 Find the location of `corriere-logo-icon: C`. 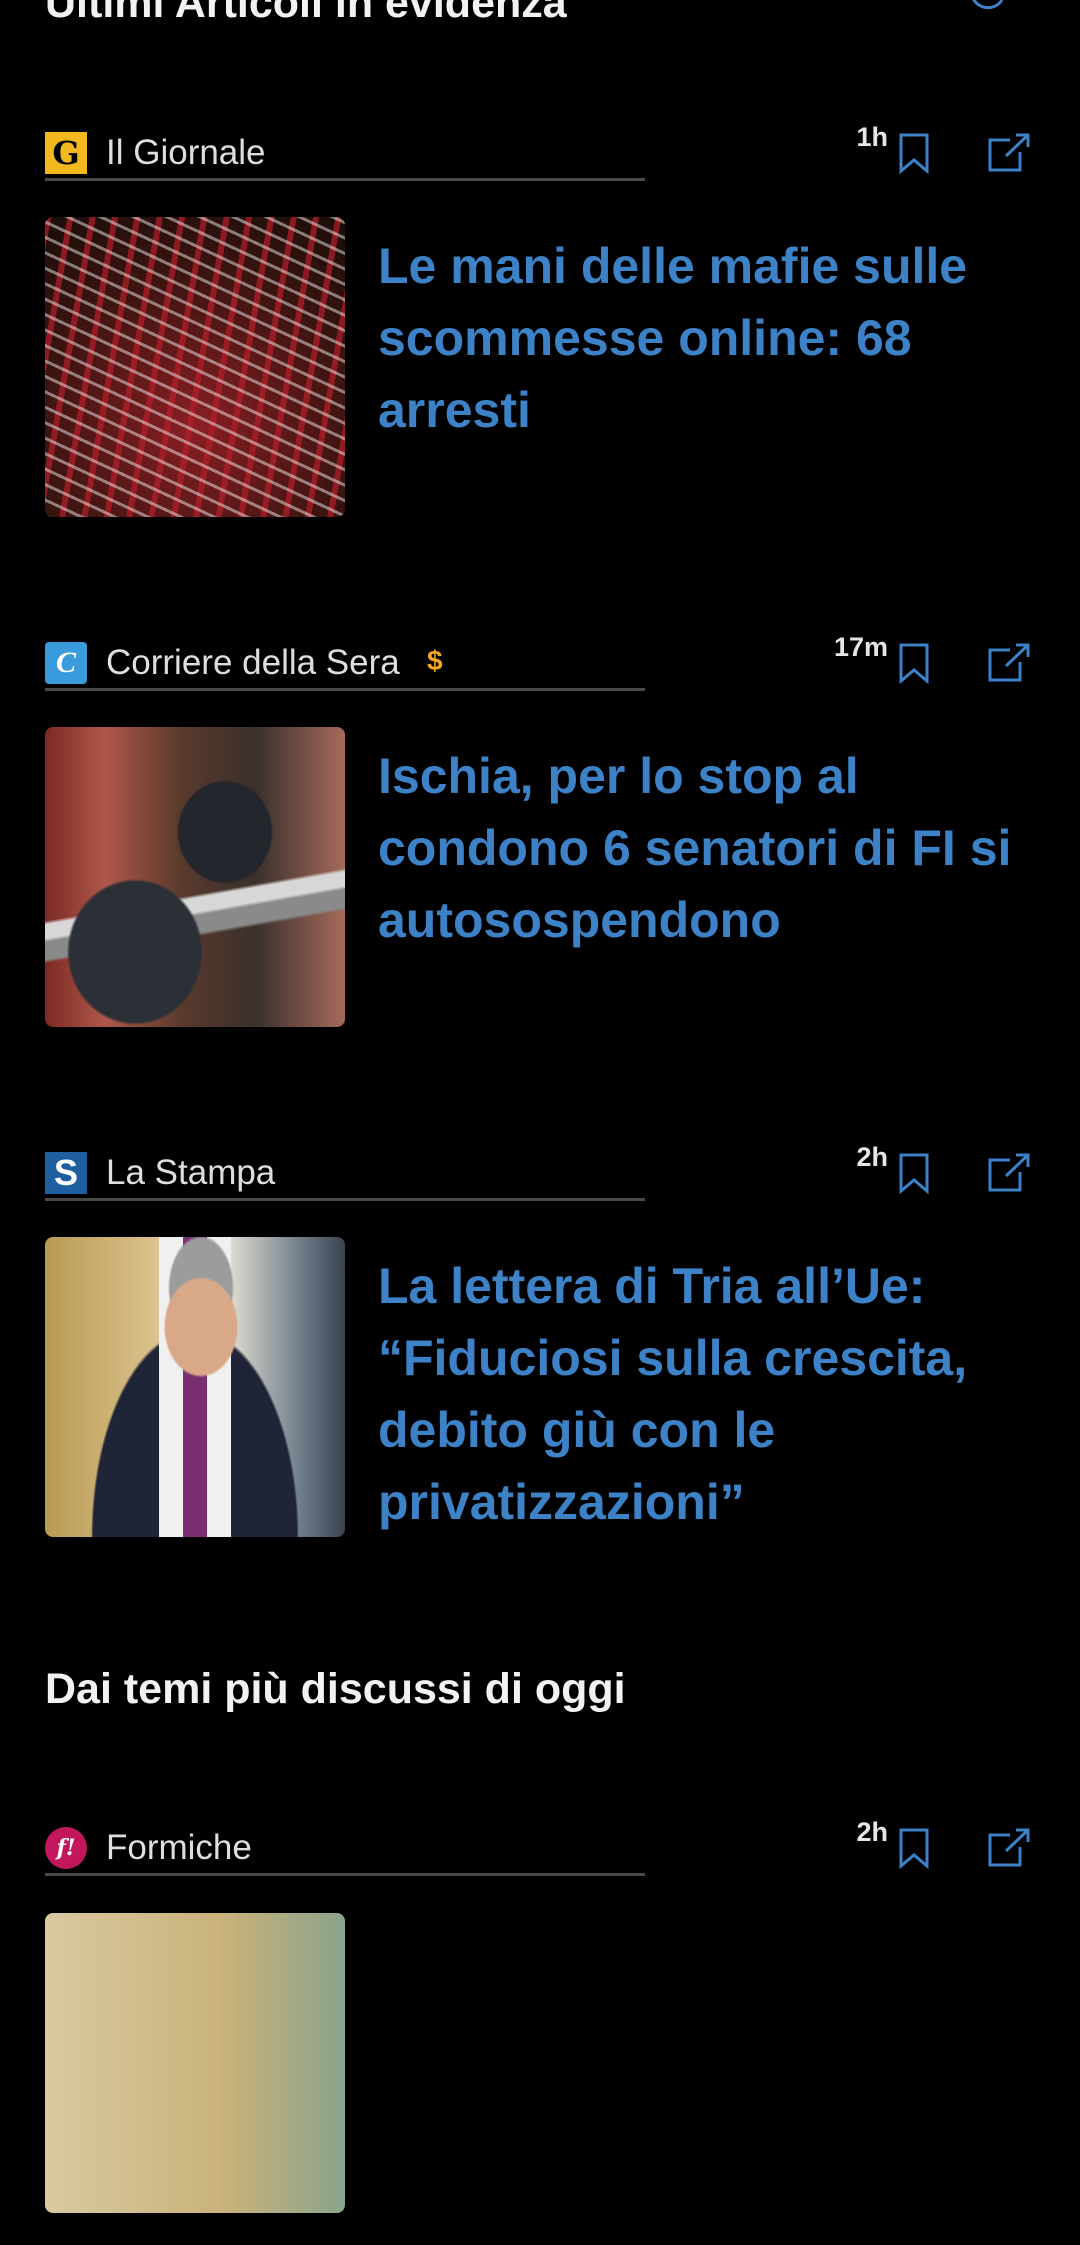

corriere-logo-icon: C is located at coordinates (66, 663).